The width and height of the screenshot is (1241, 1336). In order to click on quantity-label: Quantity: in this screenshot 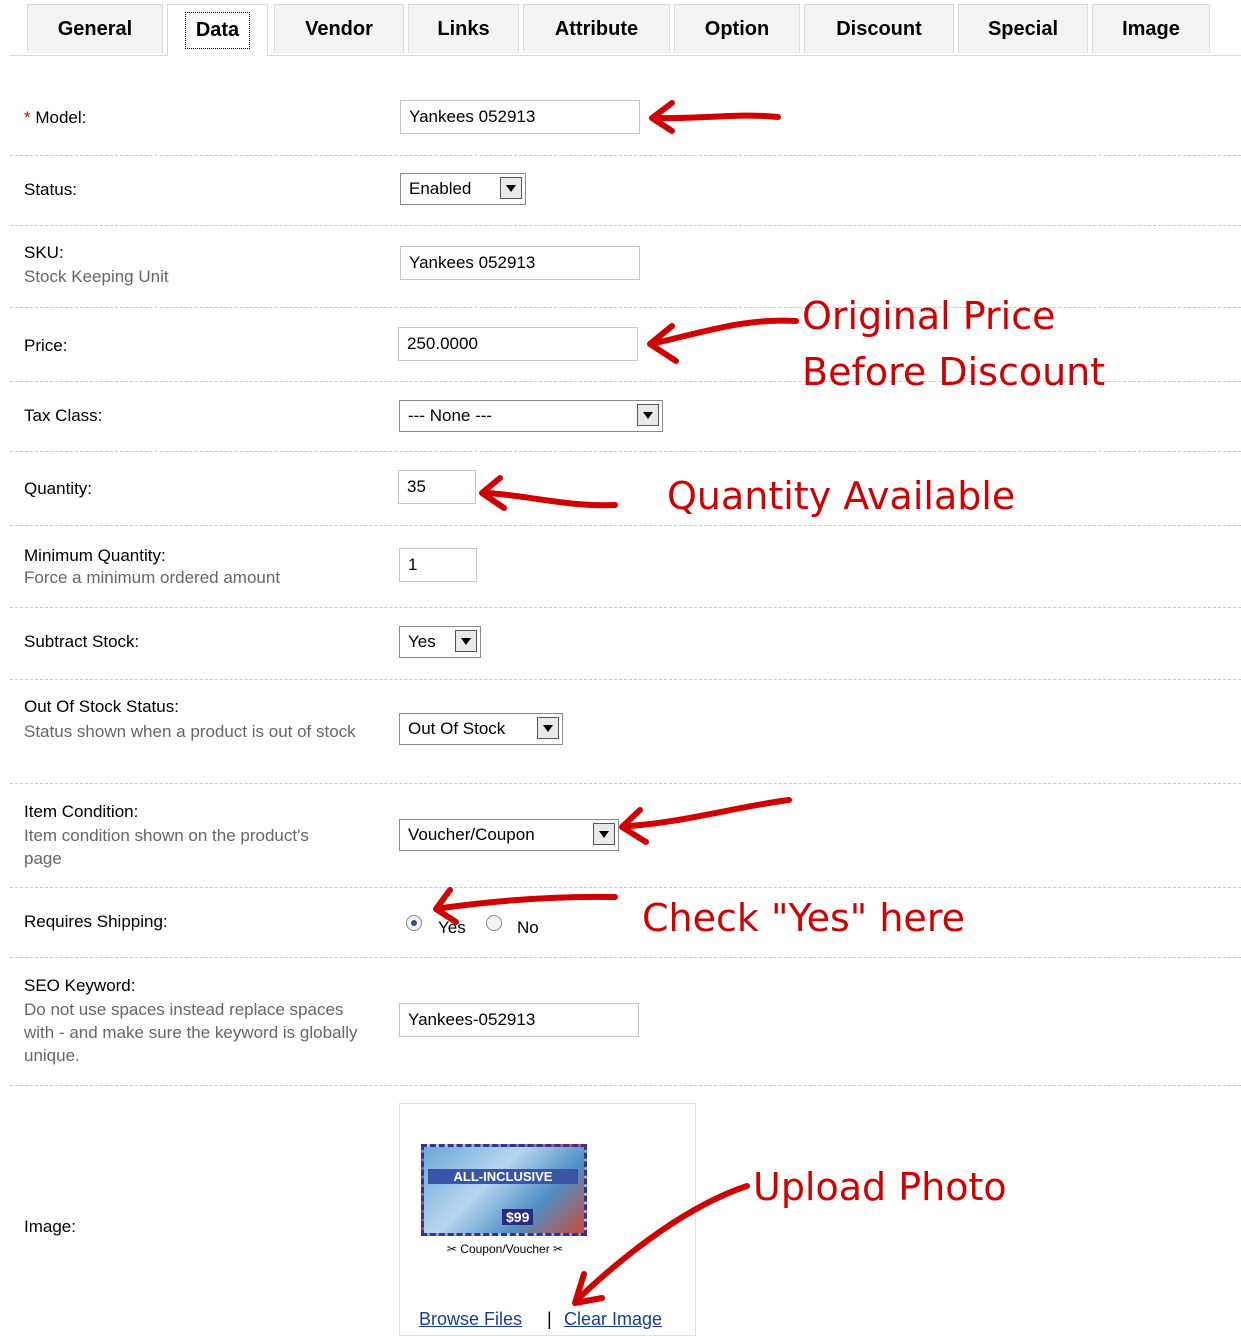, I will do `click(58, 488)`.